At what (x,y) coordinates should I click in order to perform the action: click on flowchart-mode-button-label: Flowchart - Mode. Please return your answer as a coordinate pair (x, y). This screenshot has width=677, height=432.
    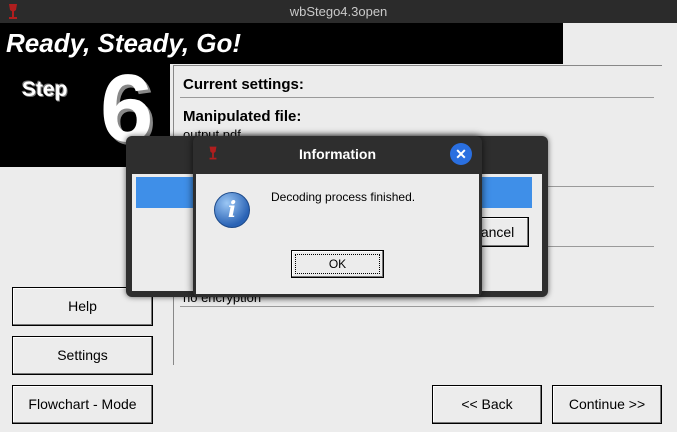
    Looking at the image, I should click on (82, 404).